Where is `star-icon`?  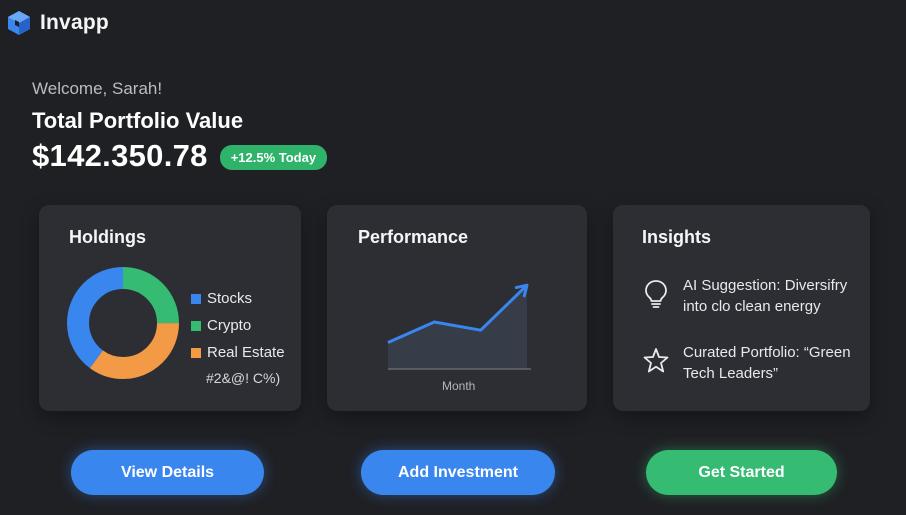
star-icon is located at coordinates (656, 360).